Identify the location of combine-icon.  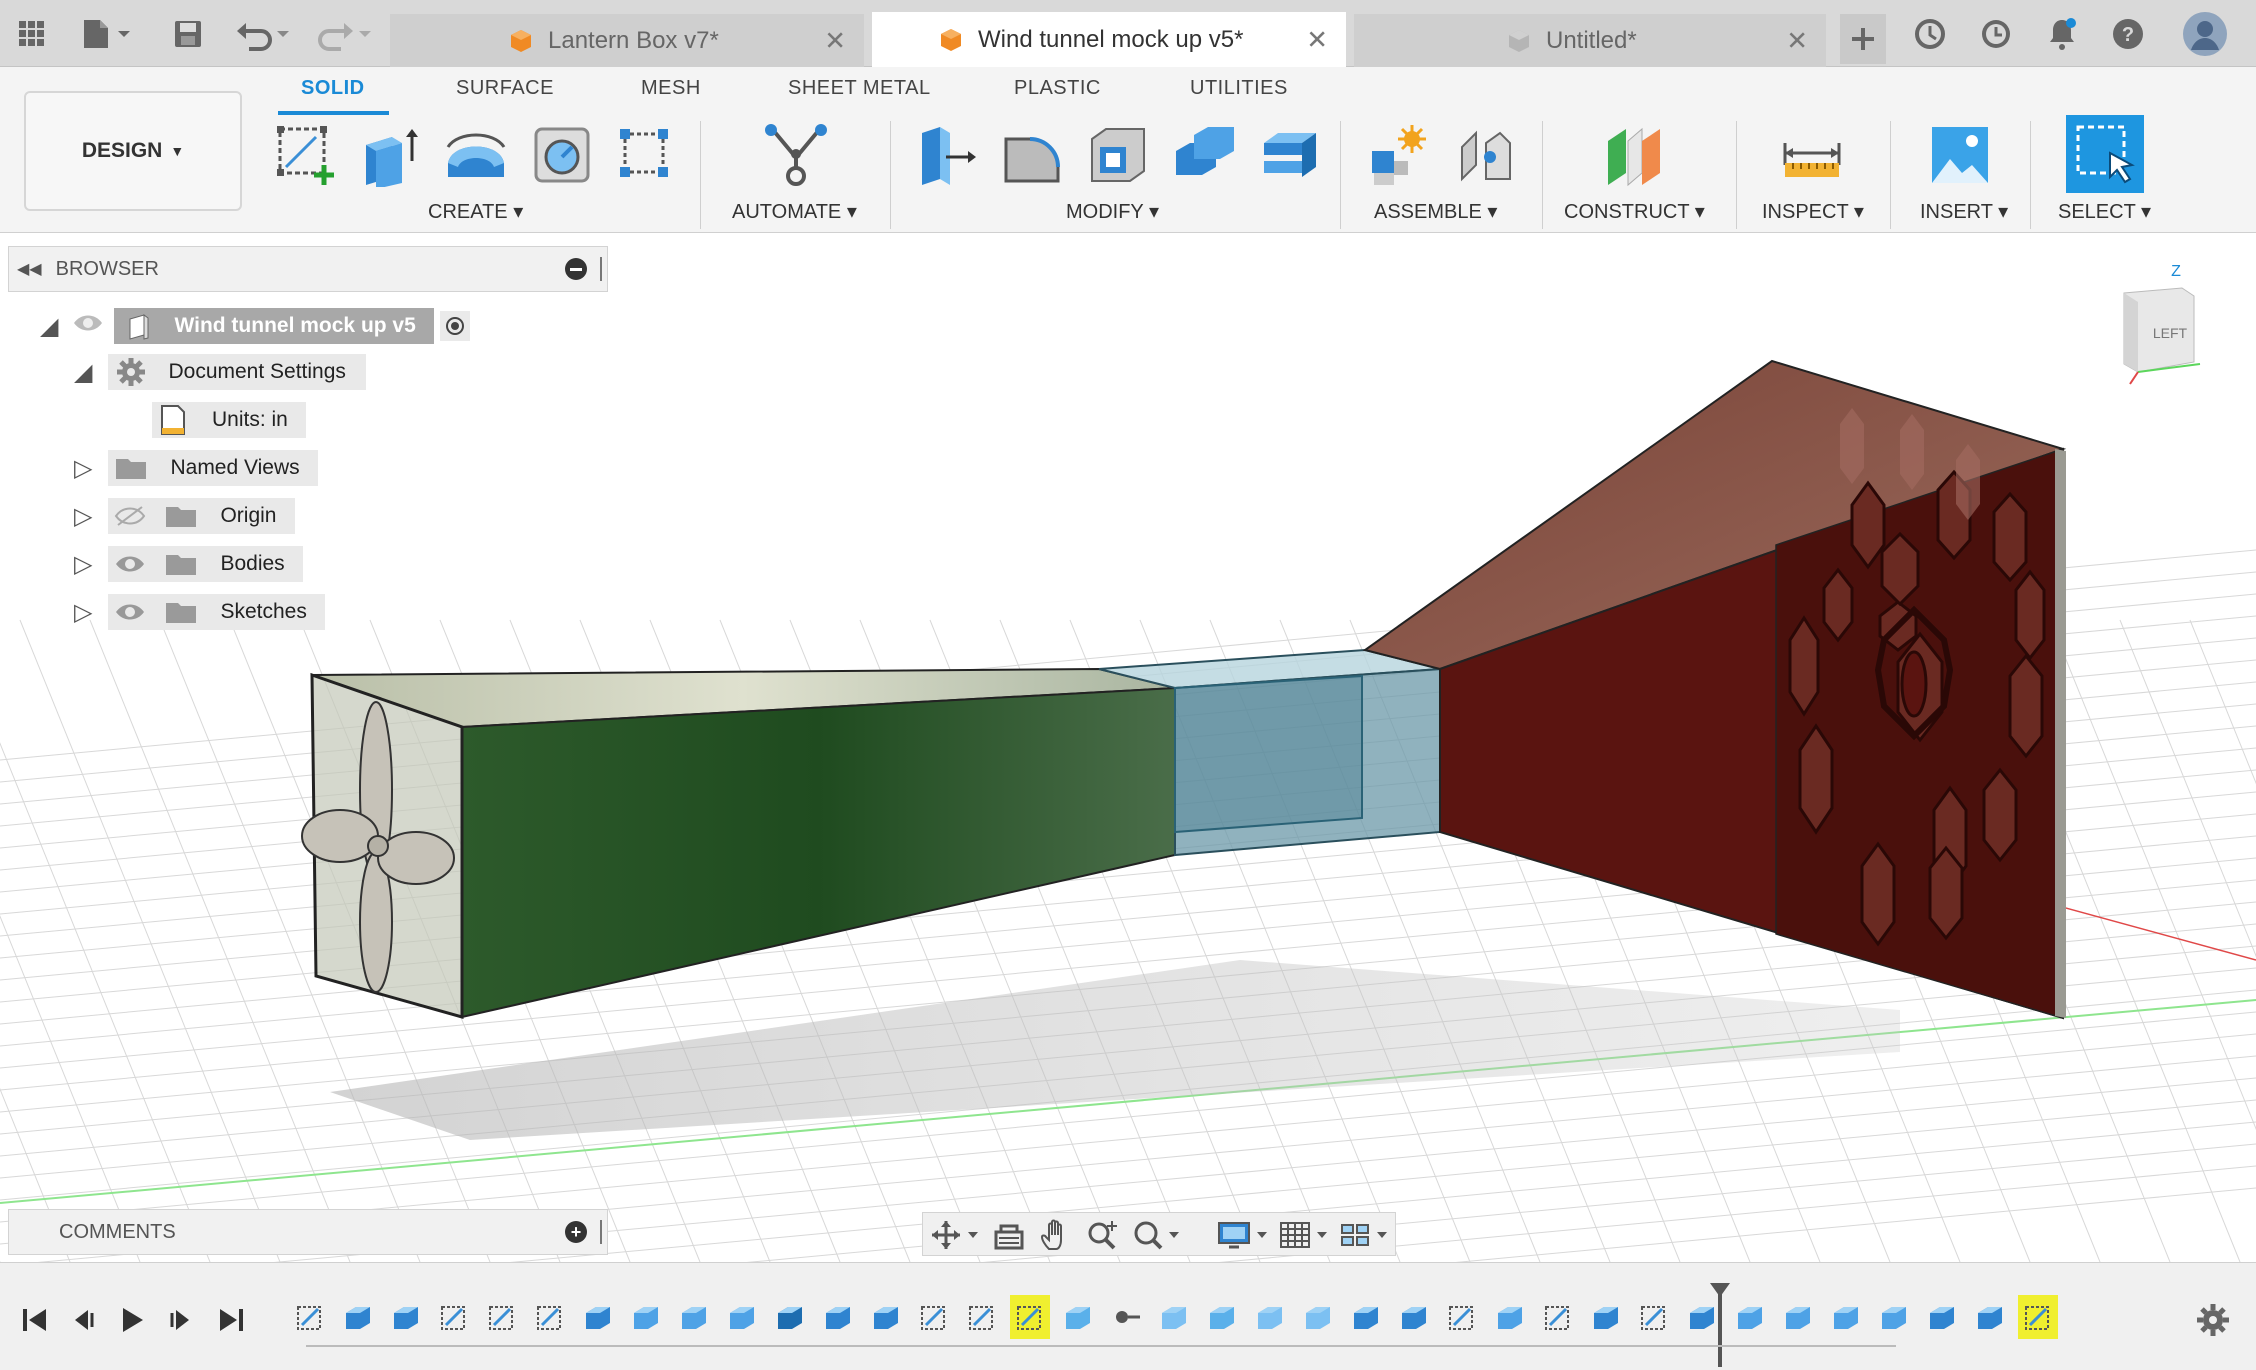
(1204, 155).